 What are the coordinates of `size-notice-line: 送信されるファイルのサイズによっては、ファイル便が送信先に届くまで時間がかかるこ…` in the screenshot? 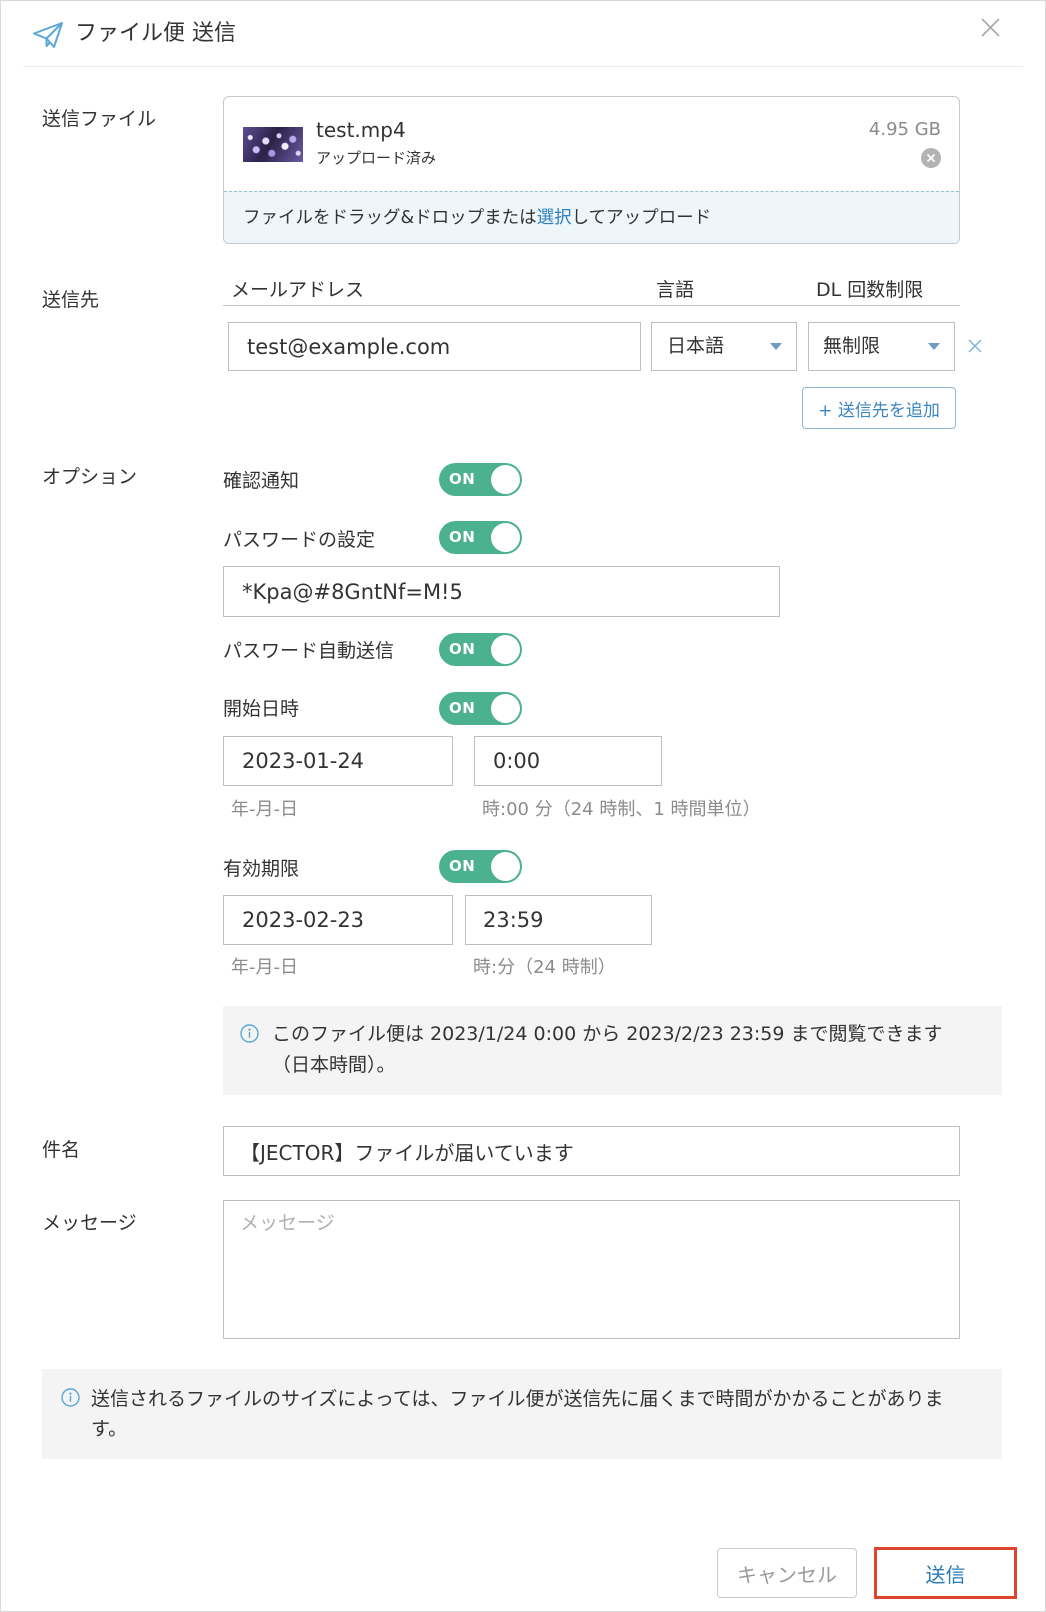 It's located at (517, 1399).